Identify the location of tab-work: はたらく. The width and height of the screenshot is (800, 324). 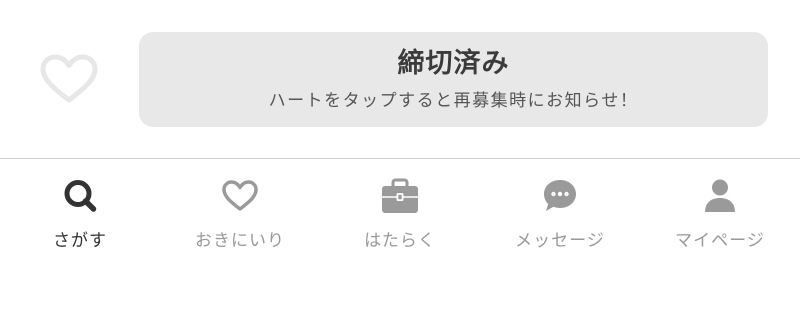
(400, 214).